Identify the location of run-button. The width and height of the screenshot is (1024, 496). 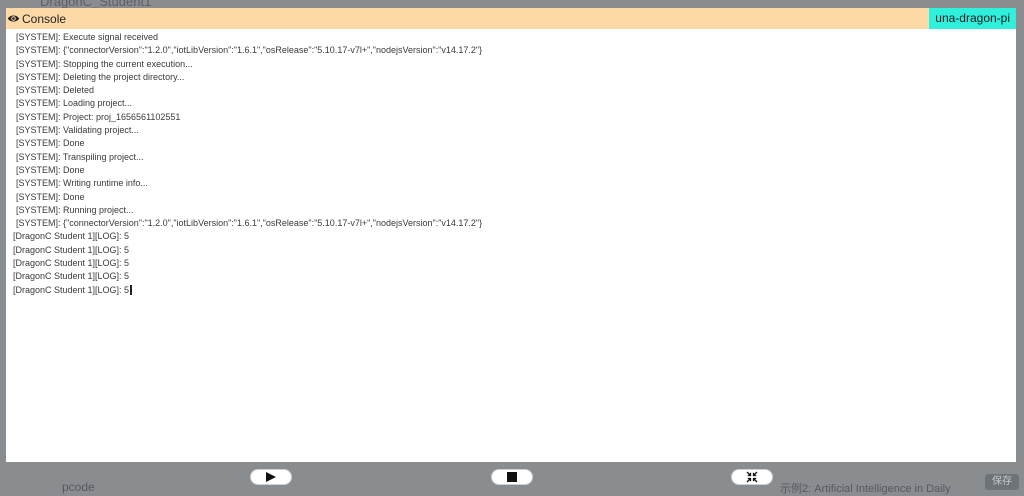
(271, 477).